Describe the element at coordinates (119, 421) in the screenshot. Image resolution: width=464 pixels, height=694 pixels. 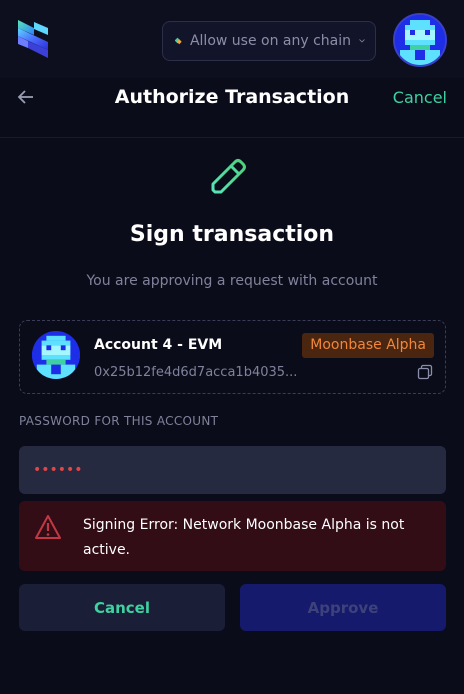
I see `password-label: PASSWORD FOR THIS ACCOUNT` at that location.